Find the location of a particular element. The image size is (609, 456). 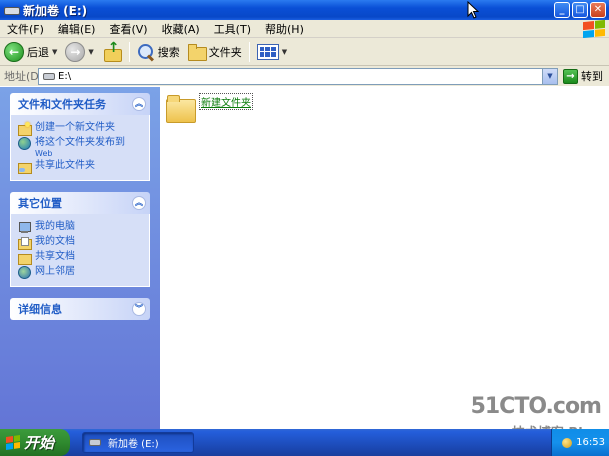

new-folder-icon is located at coordinates (25, 129).